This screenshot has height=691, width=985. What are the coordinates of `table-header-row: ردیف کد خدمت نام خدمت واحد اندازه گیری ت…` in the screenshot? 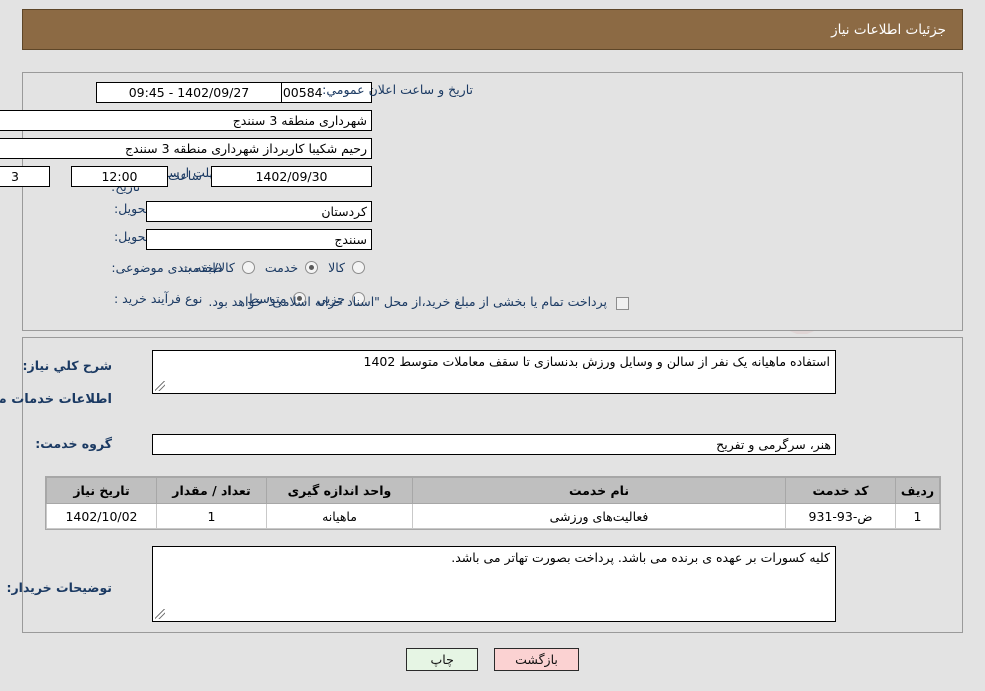 It's located at (493, 490).